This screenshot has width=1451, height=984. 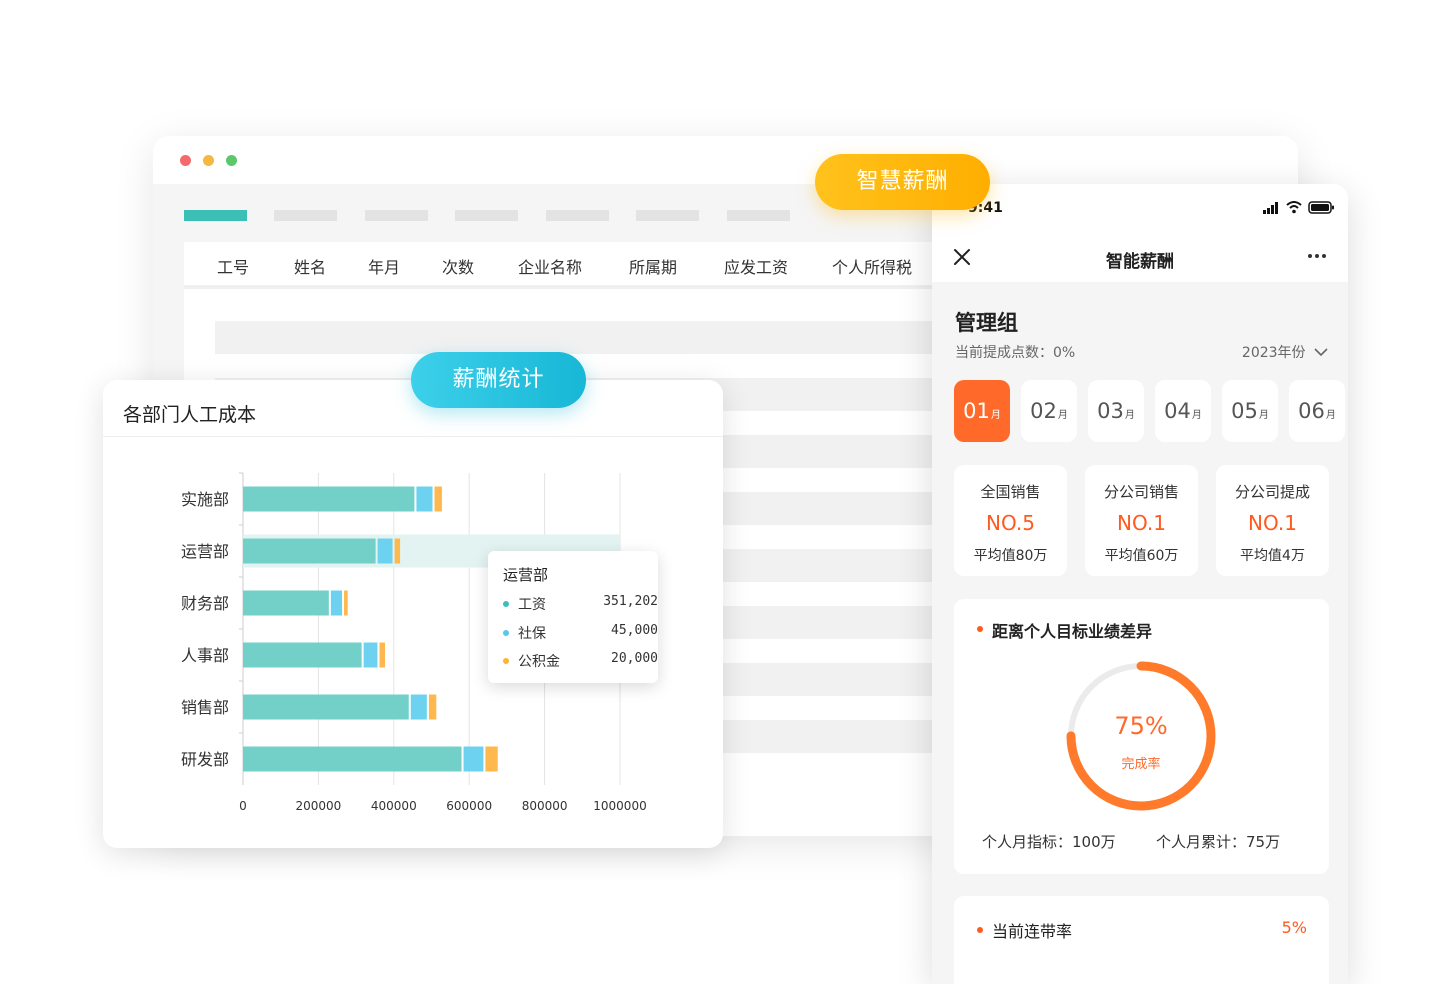 What do you see at coordinates (1270, 208) in the screenshot?
I see `signal-icon` at bounding box center [1270, 208].